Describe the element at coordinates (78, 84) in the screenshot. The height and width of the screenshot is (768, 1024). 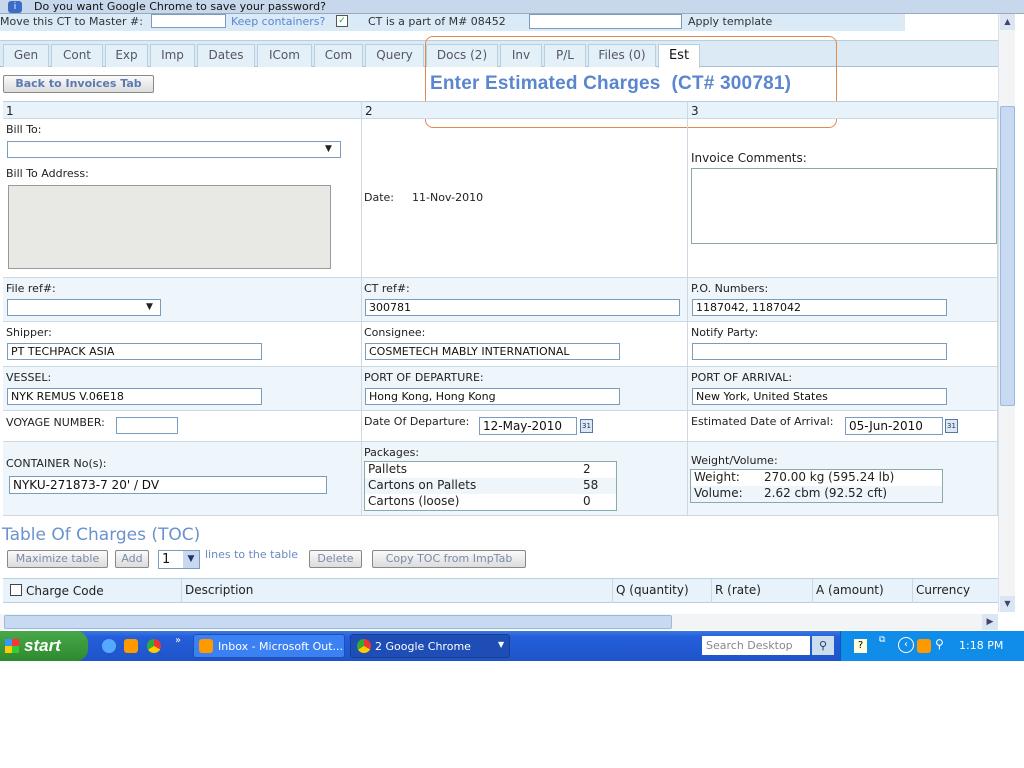
I see `back-to-invoices-button: Back to Invoices Tab` at that location.